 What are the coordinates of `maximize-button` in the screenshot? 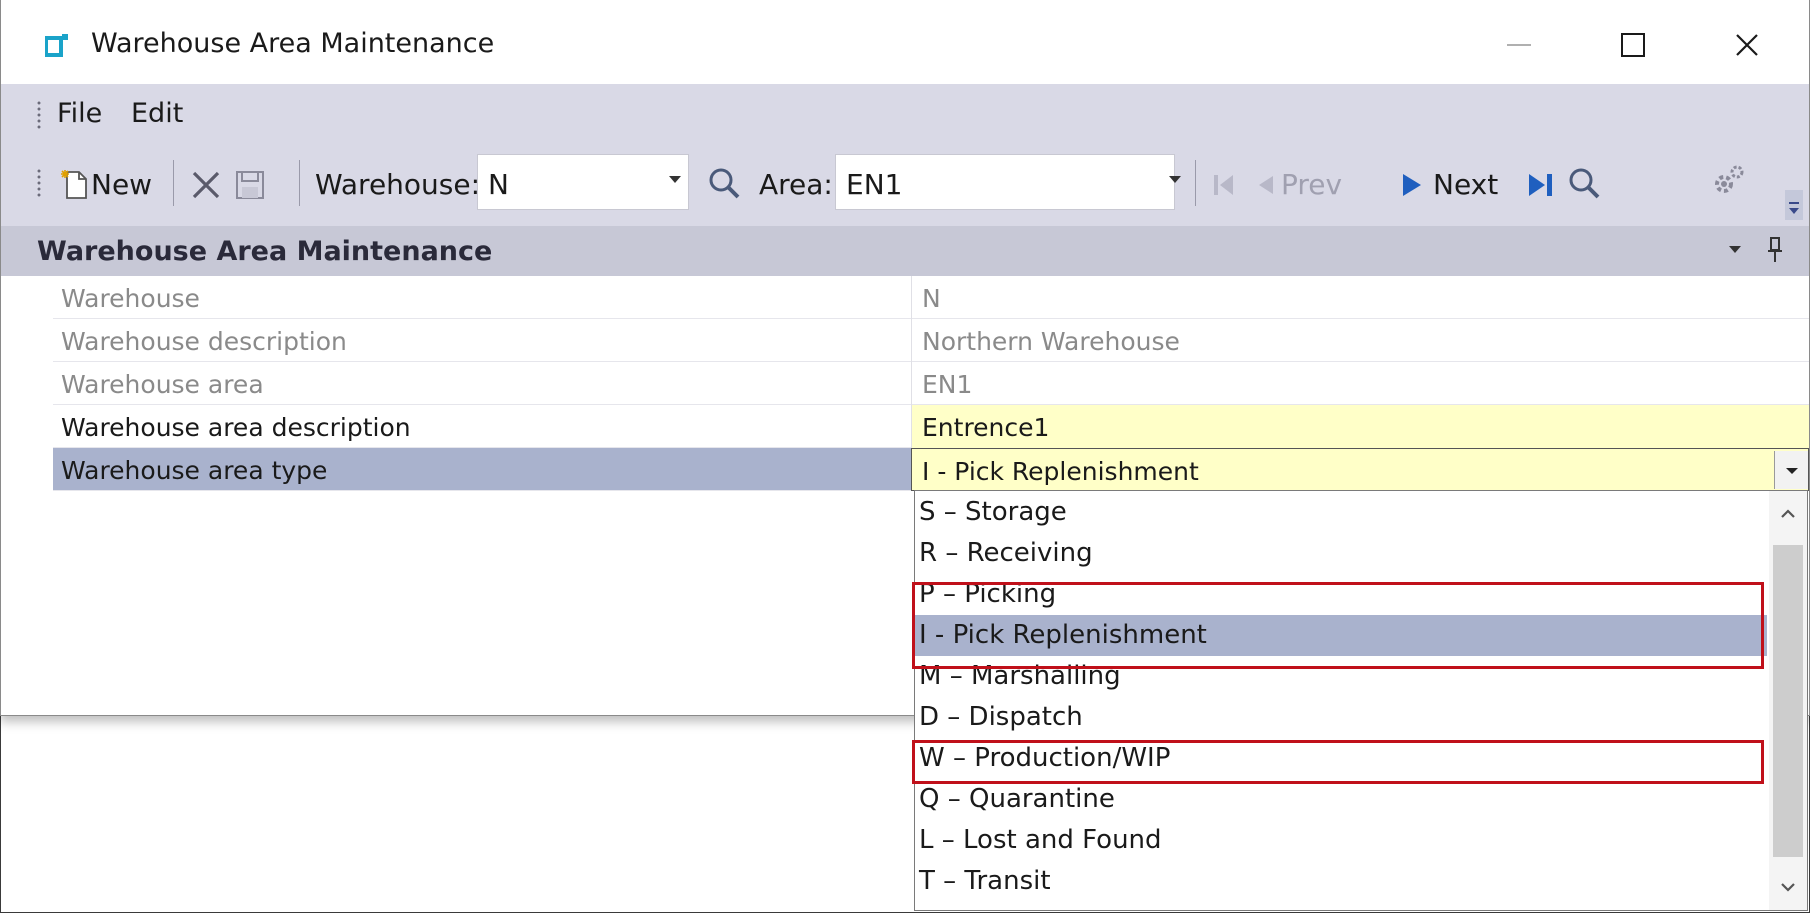 It's located at (1633, 45).